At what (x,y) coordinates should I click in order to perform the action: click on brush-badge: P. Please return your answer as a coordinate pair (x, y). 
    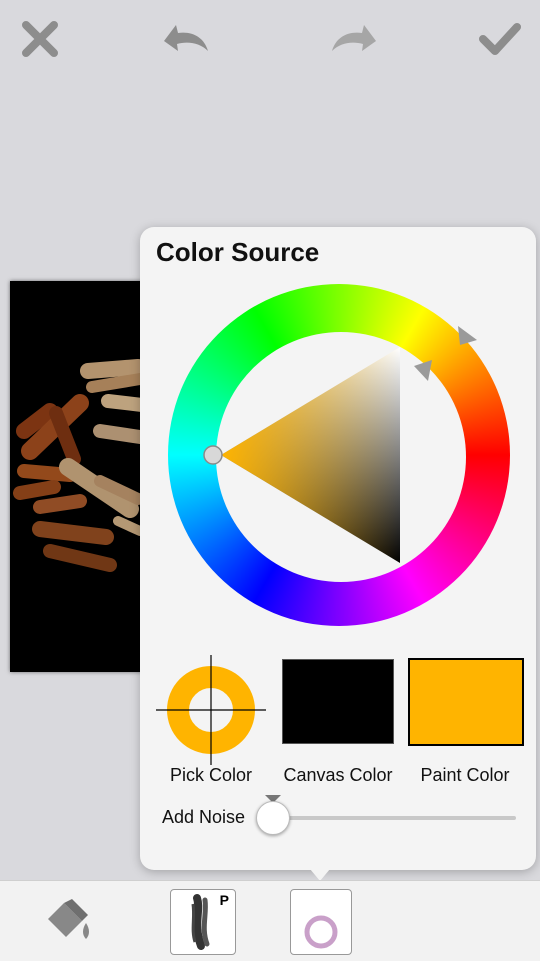
    Looking at the image, I should click on (224, 900).